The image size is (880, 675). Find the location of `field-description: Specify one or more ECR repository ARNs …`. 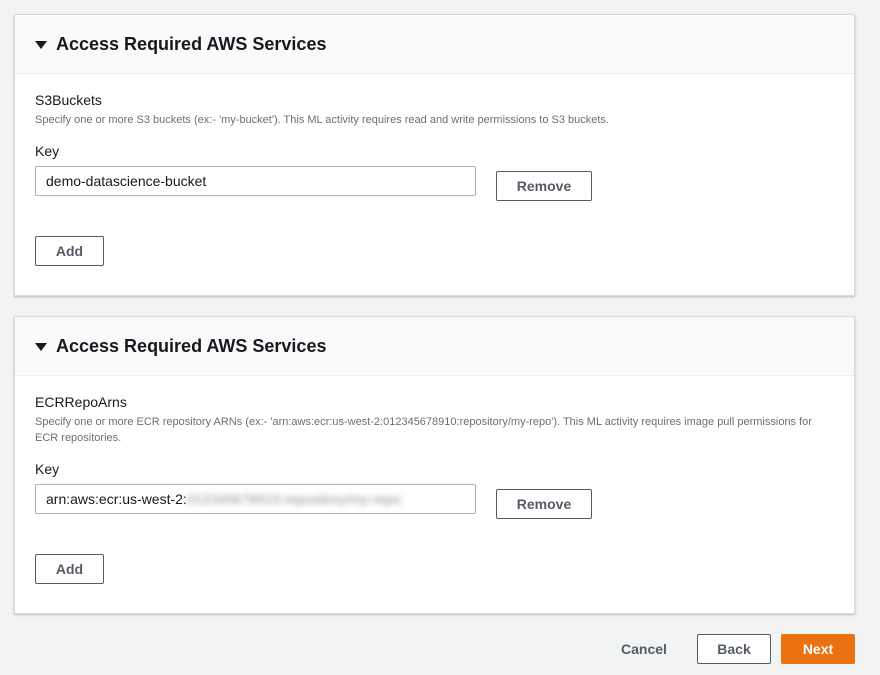

field-description: Specify one or more ECR repository ARNs … is located at coordinates (423, 430).